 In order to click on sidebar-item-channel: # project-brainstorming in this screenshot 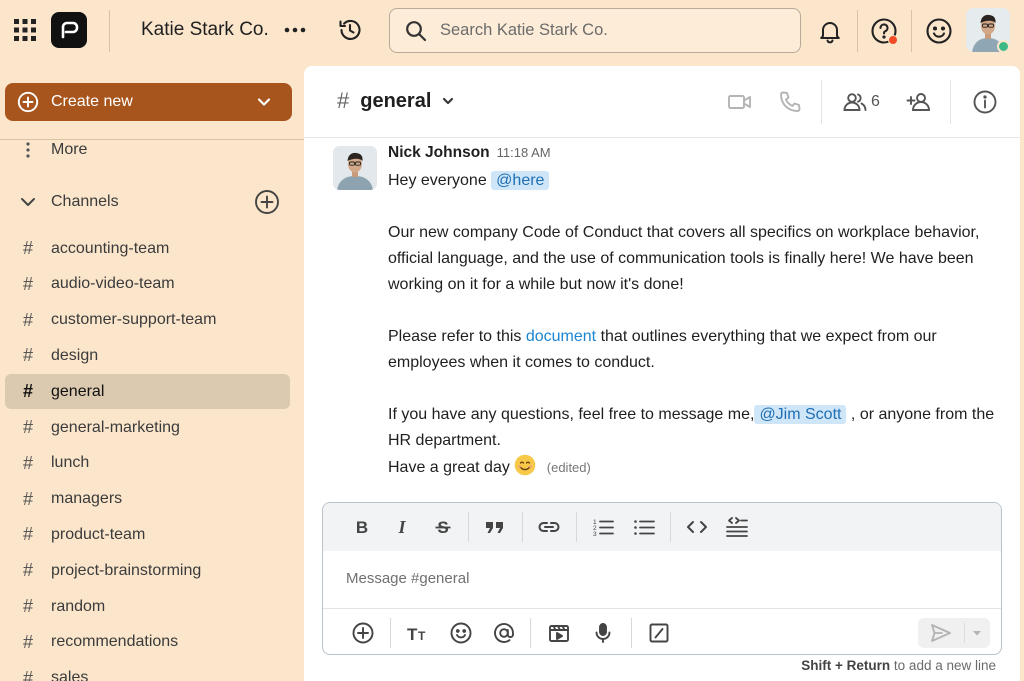, I will do `click(147, 570)`.